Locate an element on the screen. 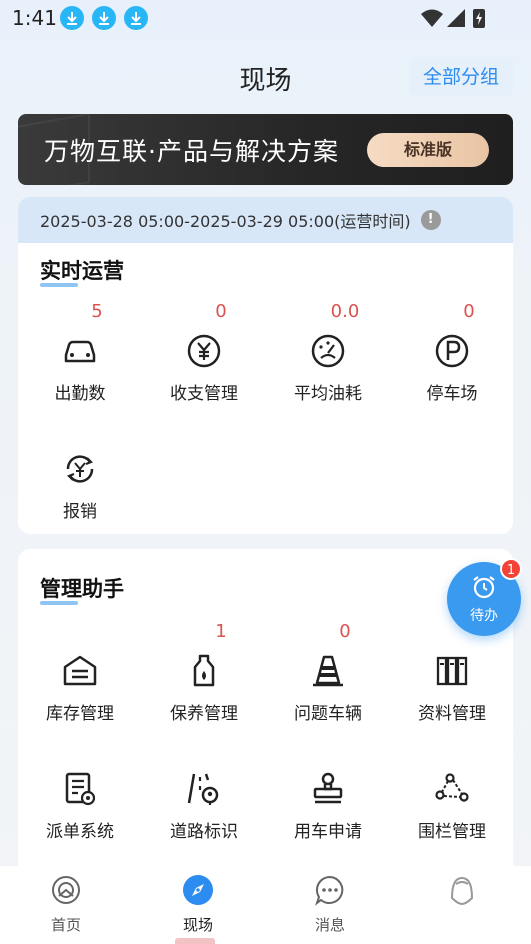 This screenshot has height=944, width=531. promo-banner: 万物互联·产品与解决方案 标准版 is located at coordinates (265, 149).